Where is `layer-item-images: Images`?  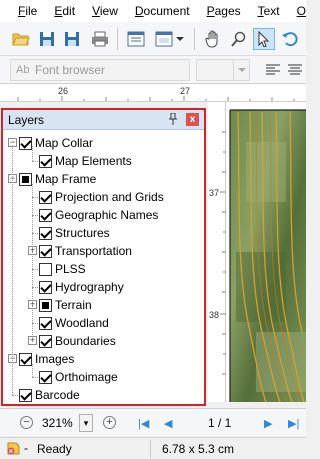 layer-item-images: Images is located at coordinates (46, 359).